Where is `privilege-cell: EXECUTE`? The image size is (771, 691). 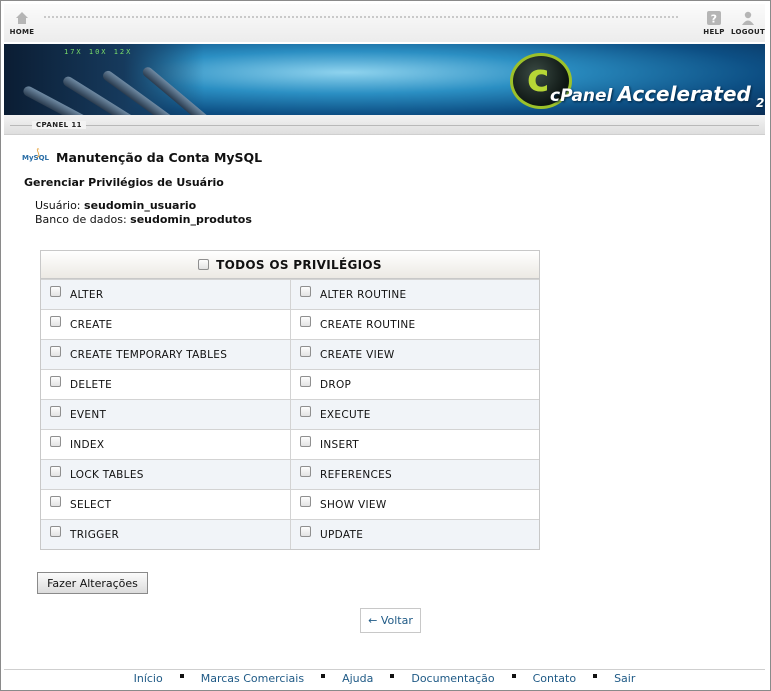
privilege-cell: EXECUTE is located at coordinates (414, 414).